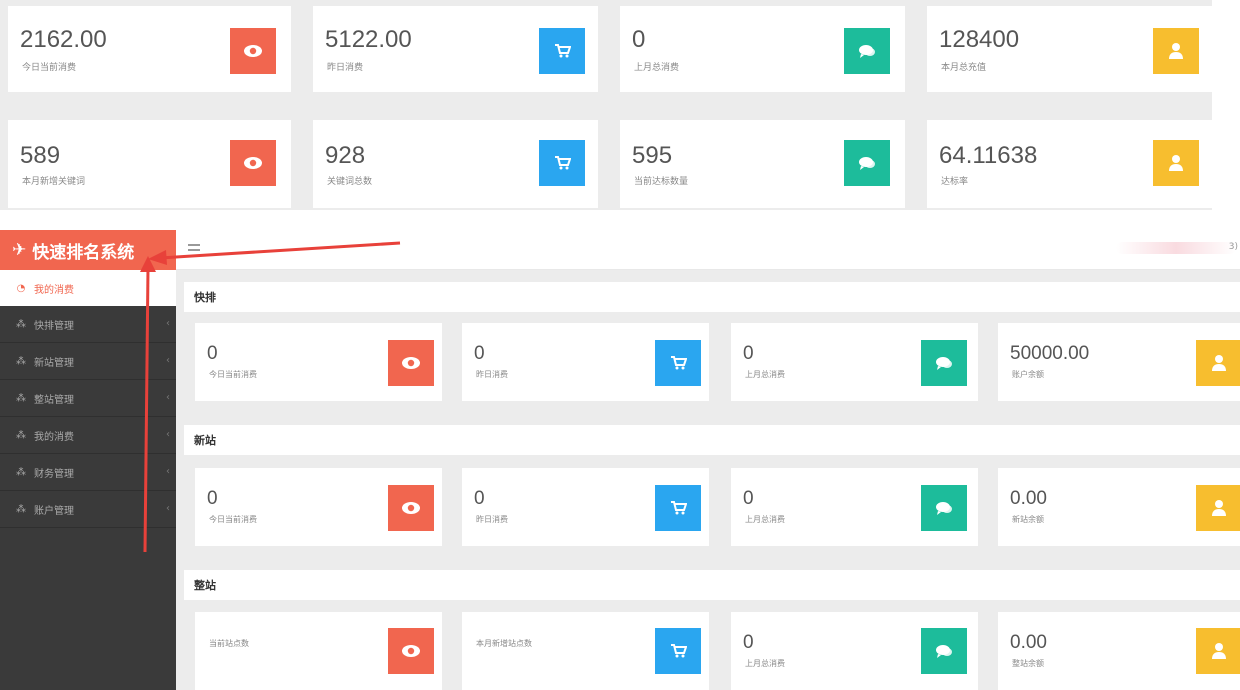 Image resolution: width=1240 pixels, height=690 pixels. I want to click on sidebar-item-my-consumption-active: ◔ 我的消费, so click(88, 288).